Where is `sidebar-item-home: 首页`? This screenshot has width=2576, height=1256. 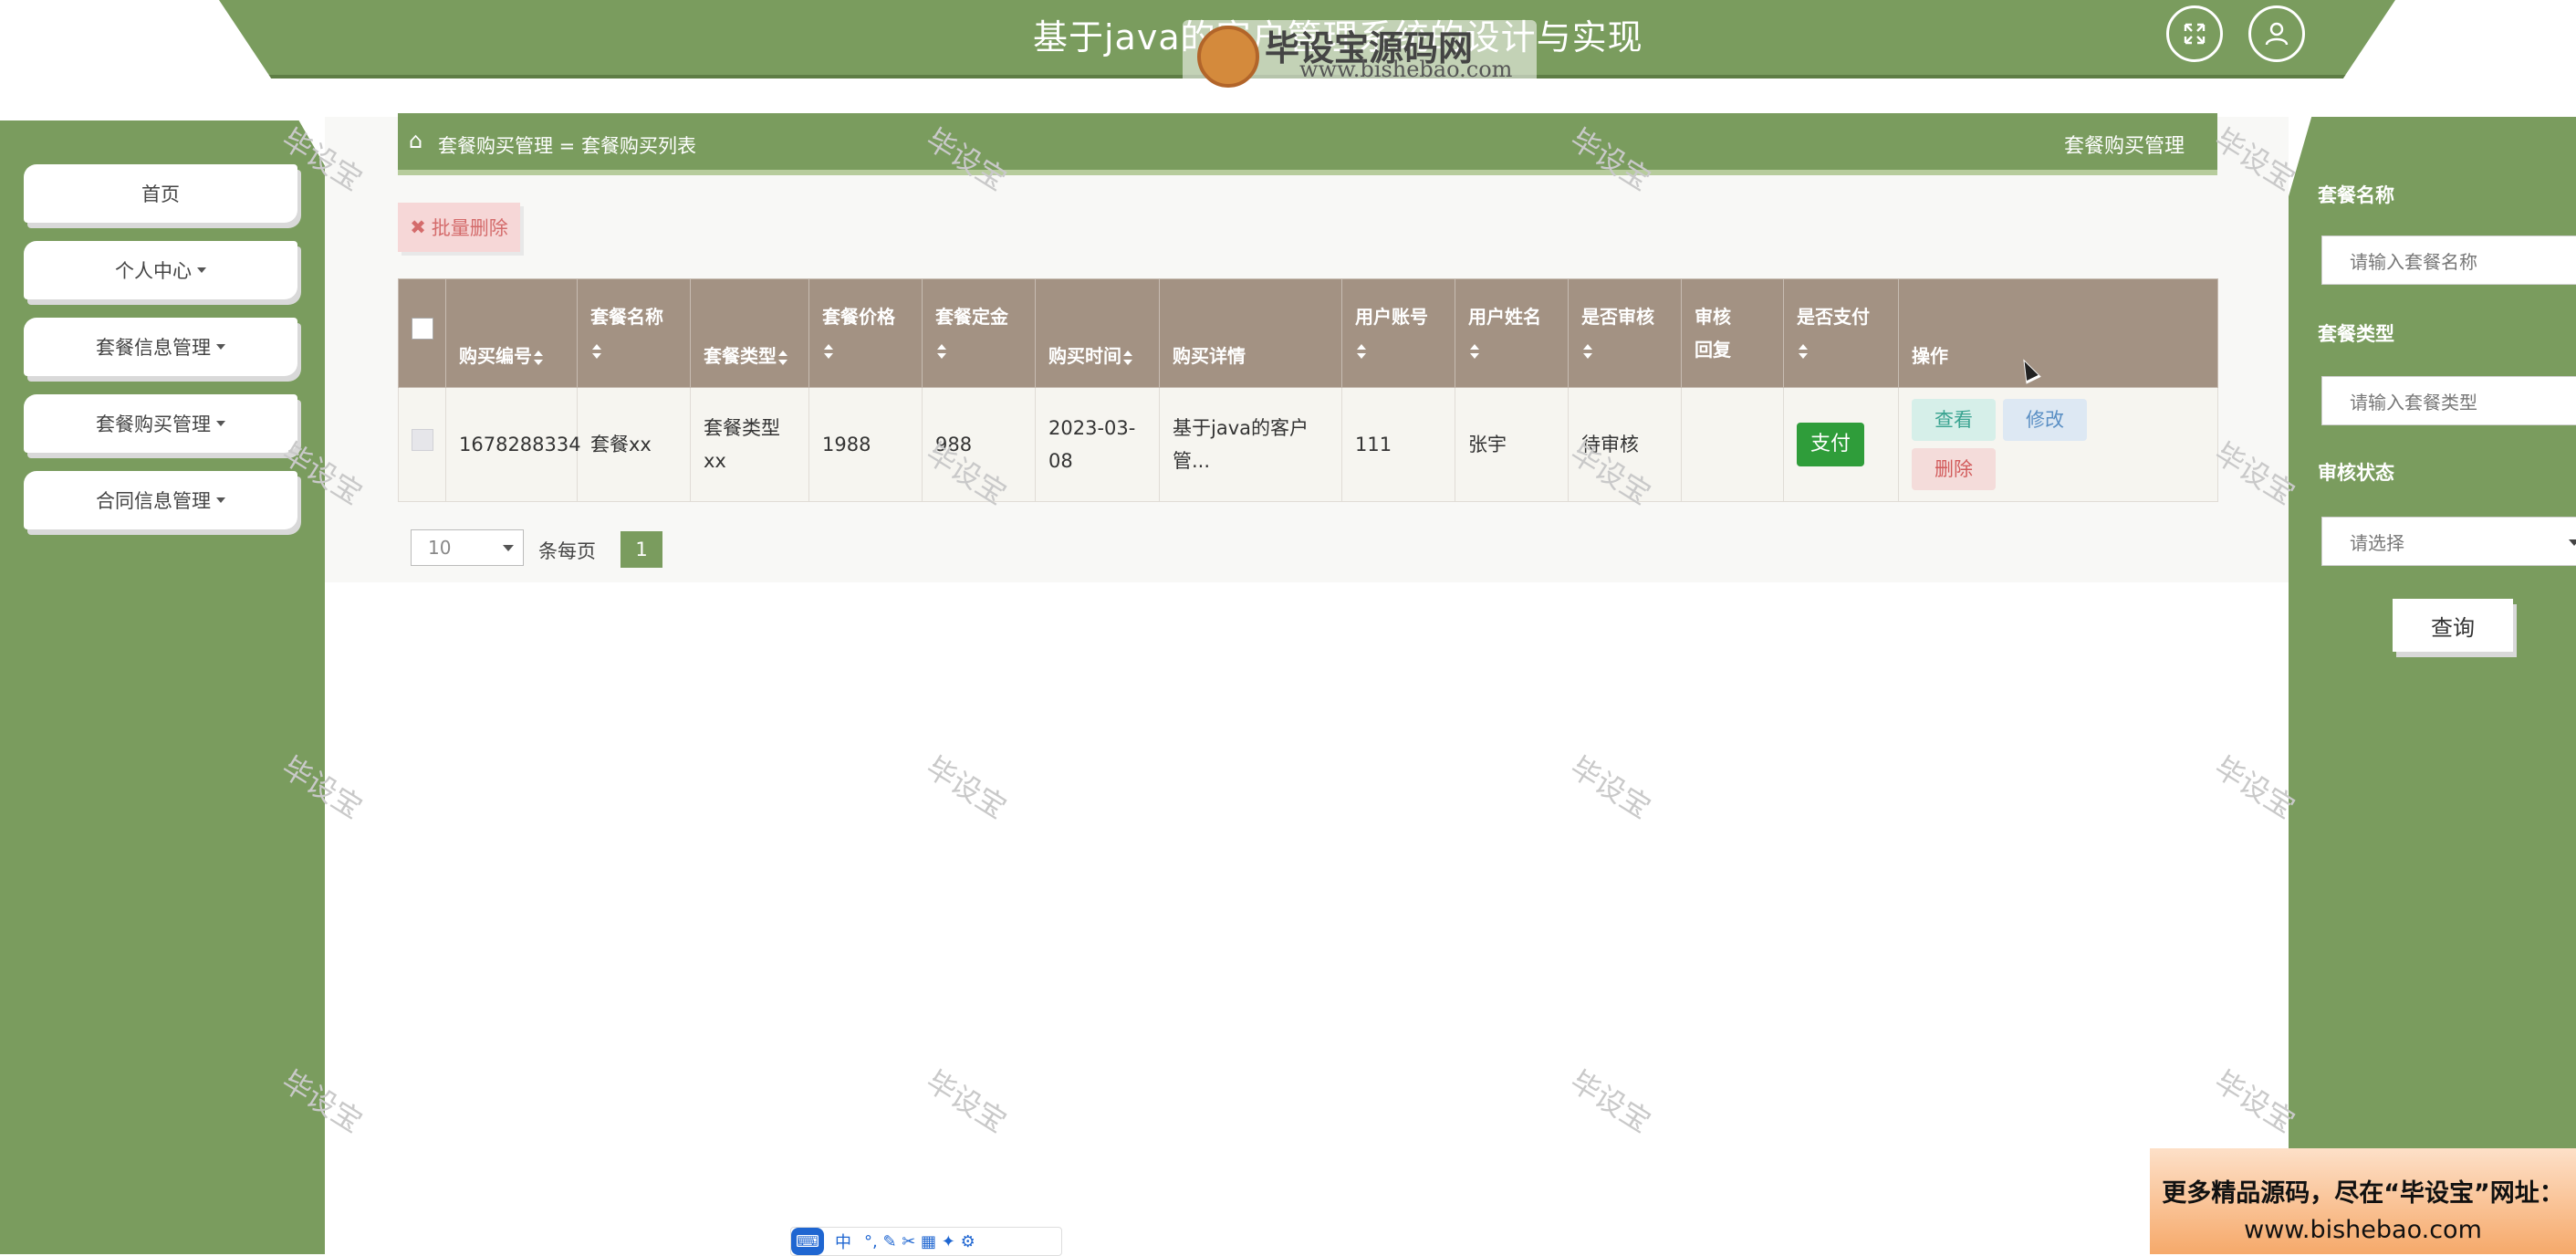 sidebar-item-home: 首页 is located at coordinates (160, 193).